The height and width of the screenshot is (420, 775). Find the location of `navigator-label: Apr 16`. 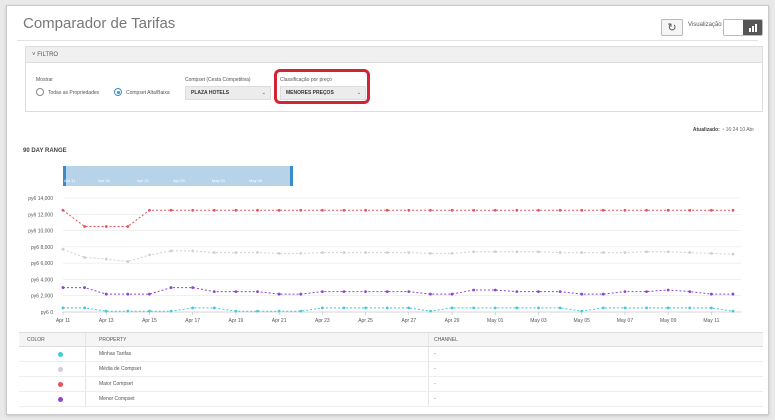

navigator-label: Apr 16 is located at coordinates (104, 180).